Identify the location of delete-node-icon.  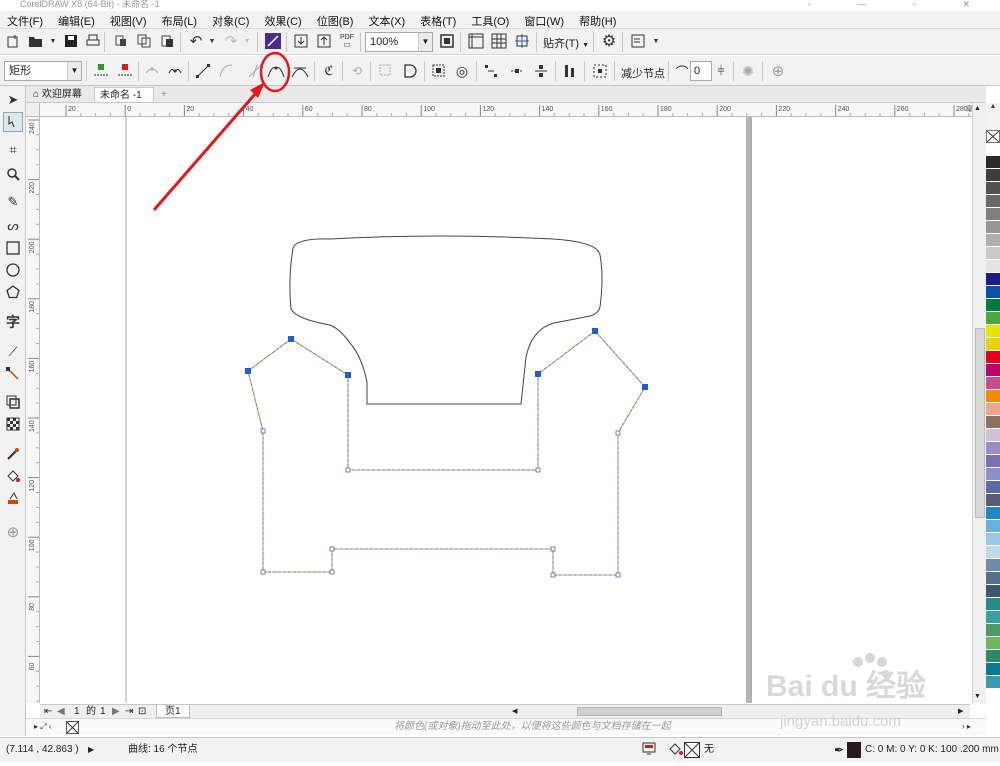
(125, 71).